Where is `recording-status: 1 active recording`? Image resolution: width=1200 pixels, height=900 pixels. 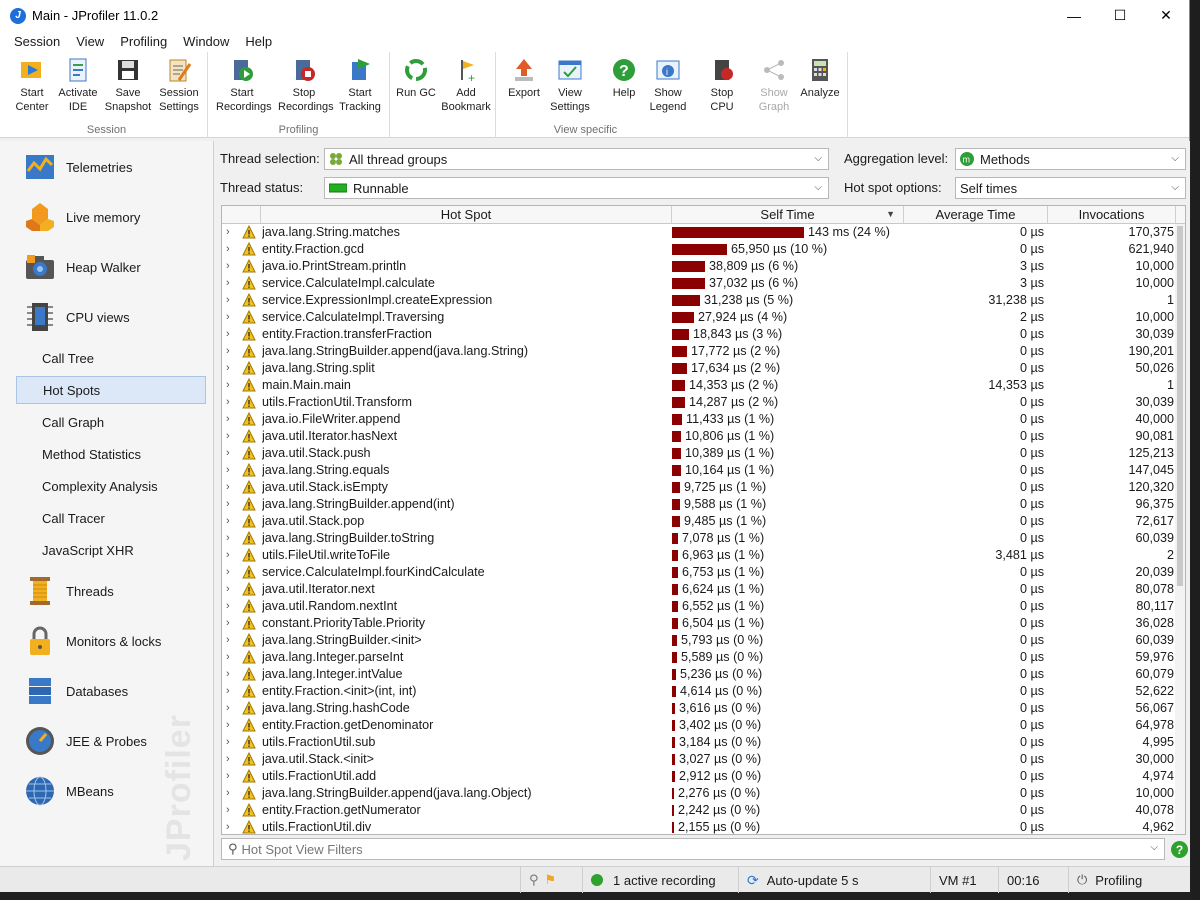 recording-status: 1 active recording is located at coordinates (657, 880).